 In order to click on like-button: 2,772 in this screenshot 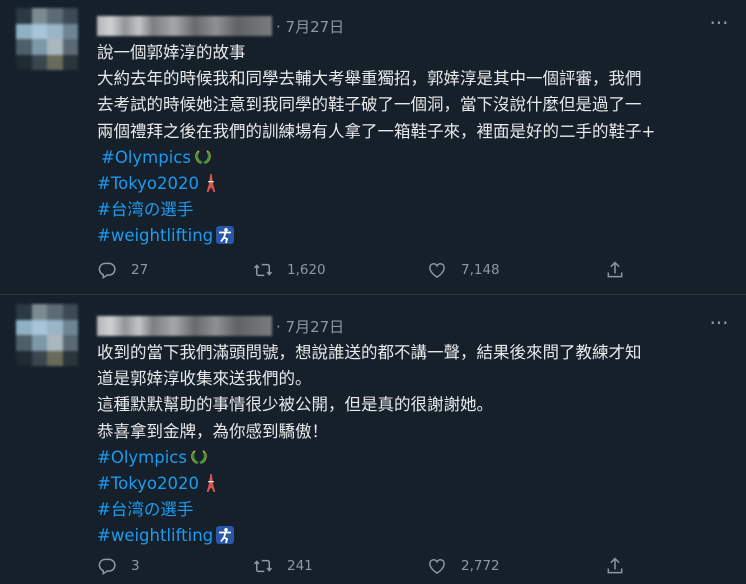, I will do `click(463, 566)`.